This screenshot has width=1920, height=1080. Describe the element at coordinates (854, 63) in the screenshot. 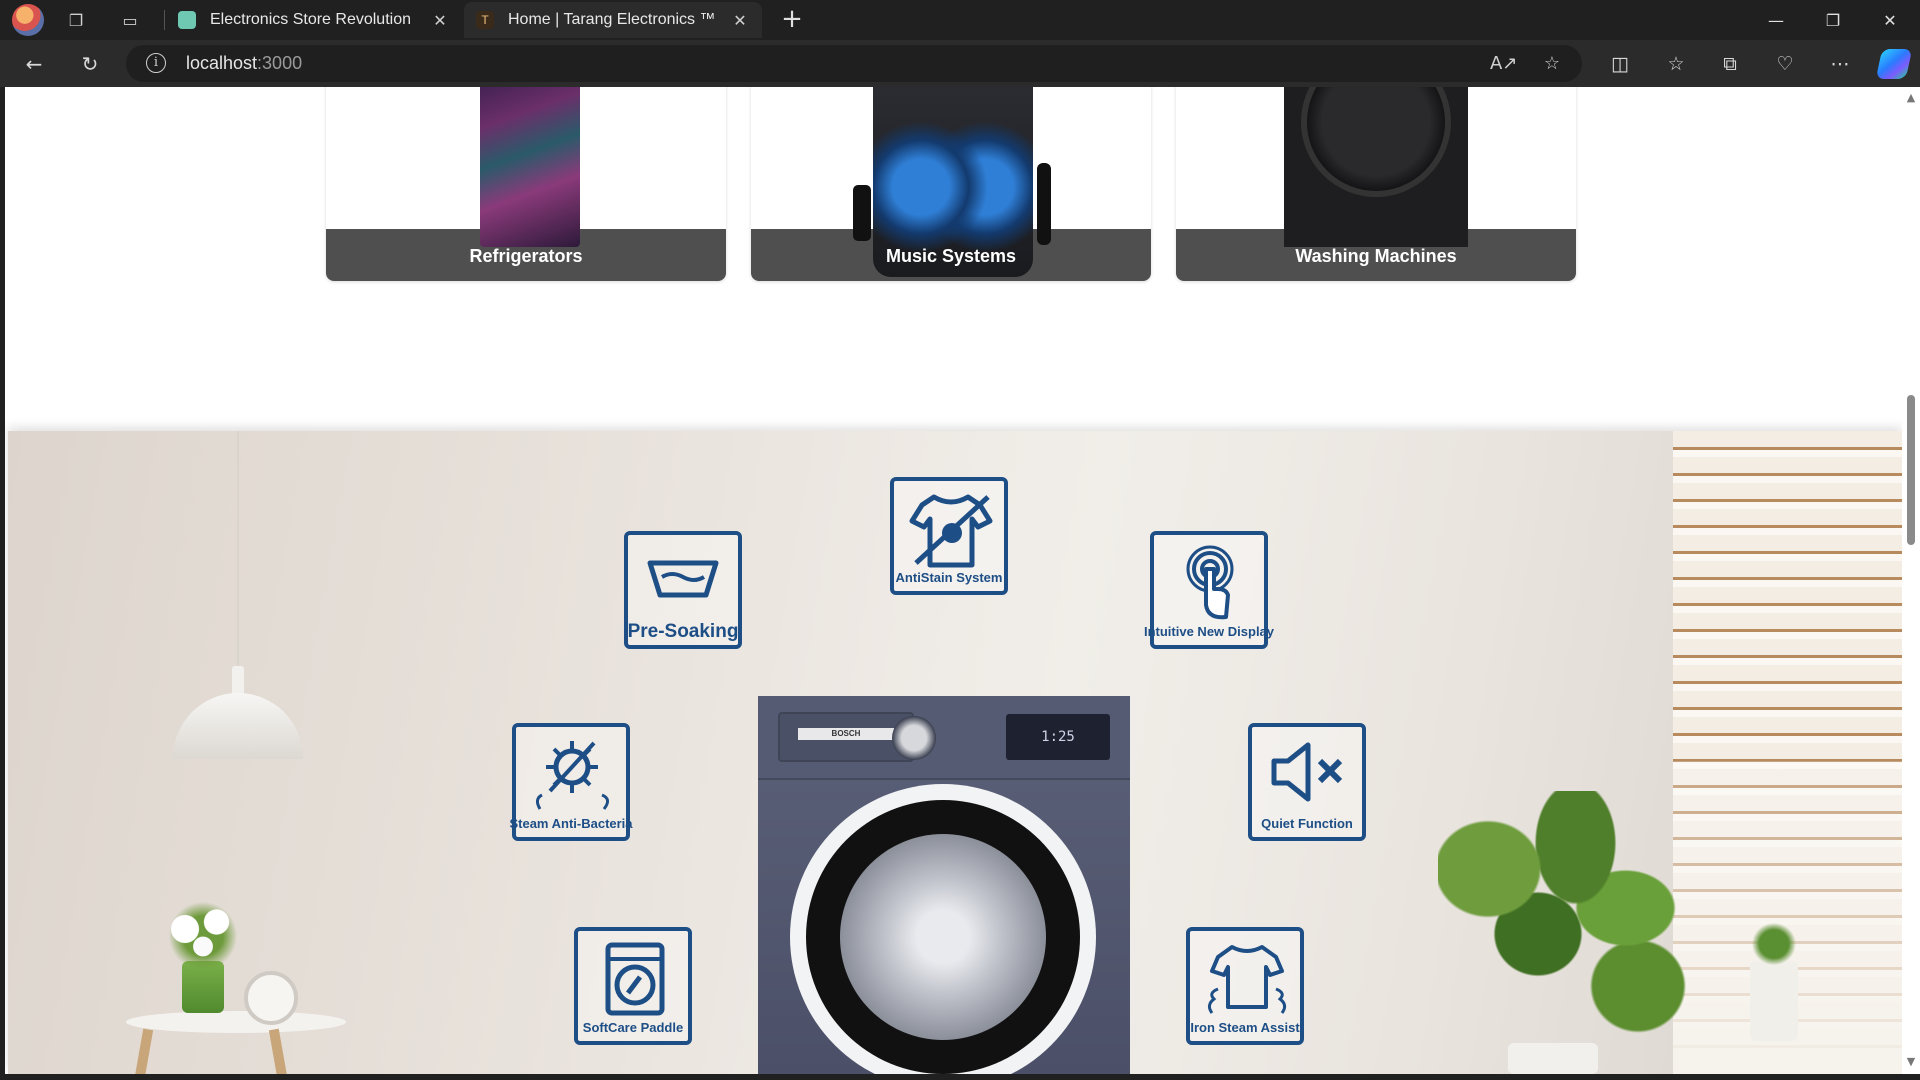

I see `address-bar: i localhost:3000 A↗ ☆` at that location.